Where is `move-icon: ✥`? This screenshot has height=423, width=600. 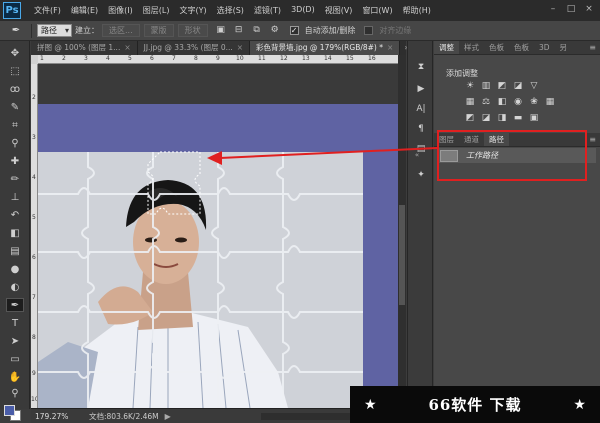
move-icon: ✥ is located at coordinates (15, 54).